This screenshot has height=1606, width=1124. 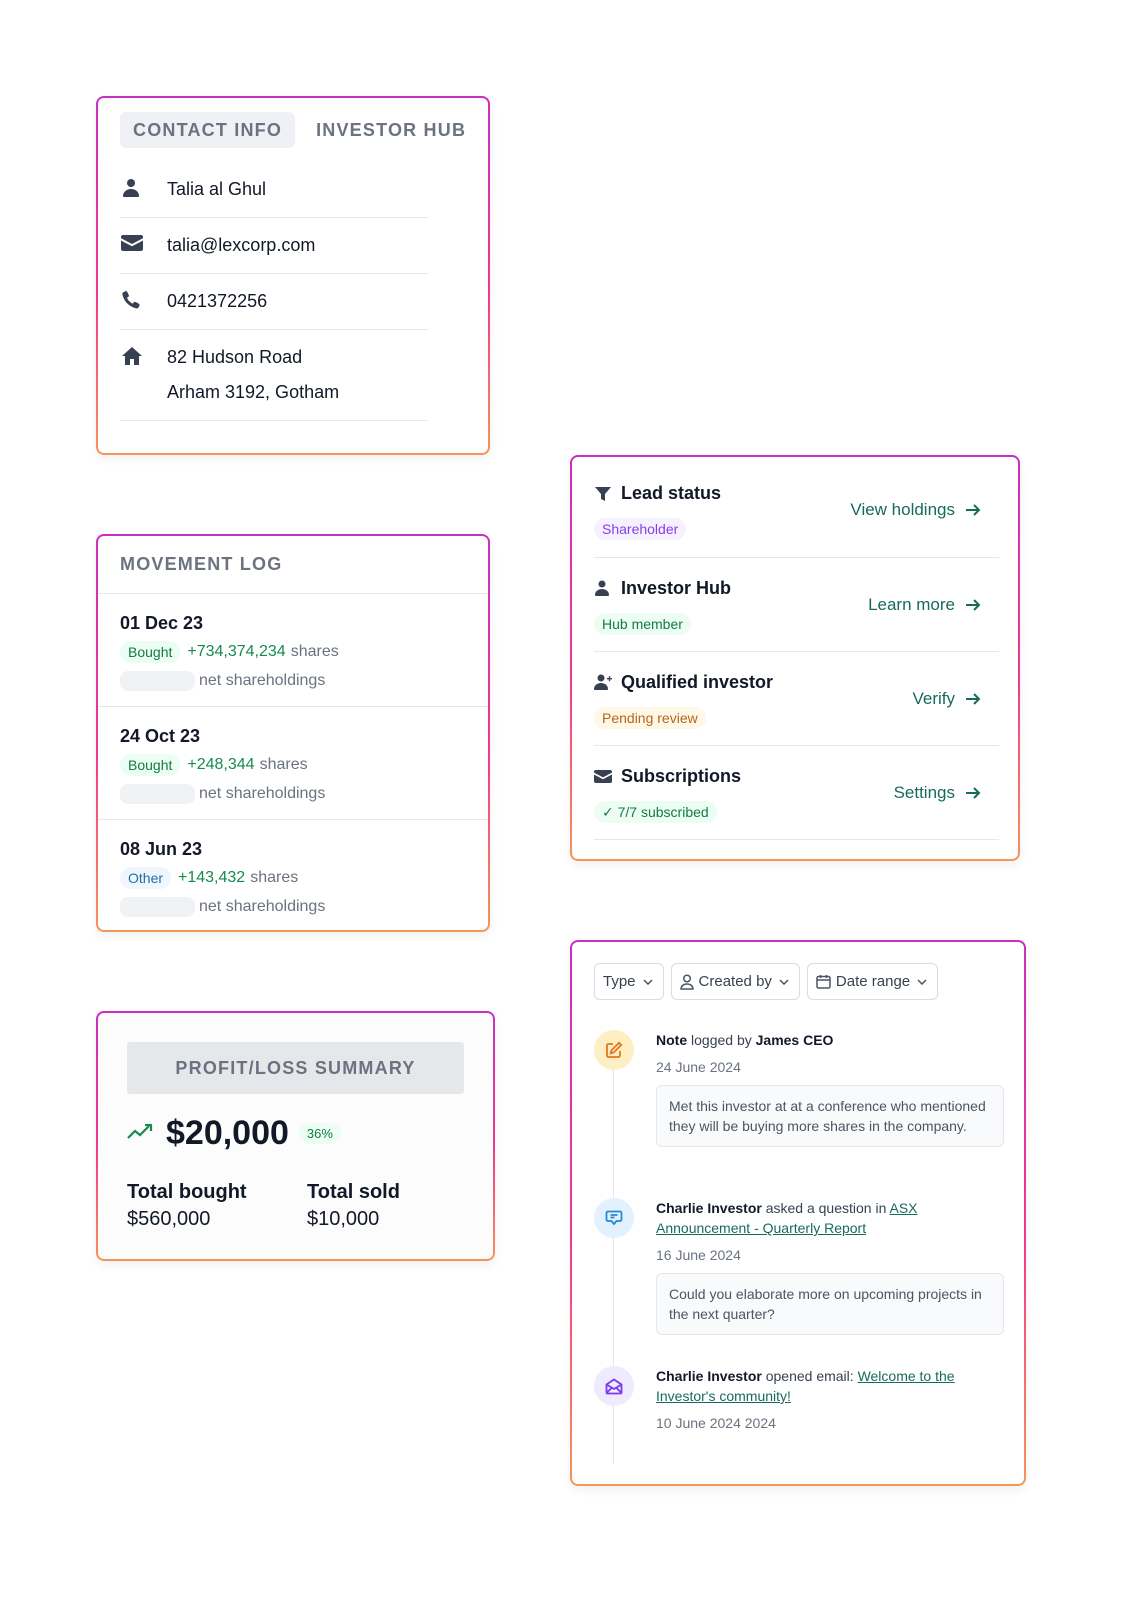 I want to click on contact-name: Talia al Ghul, so click(x=217, y=189).